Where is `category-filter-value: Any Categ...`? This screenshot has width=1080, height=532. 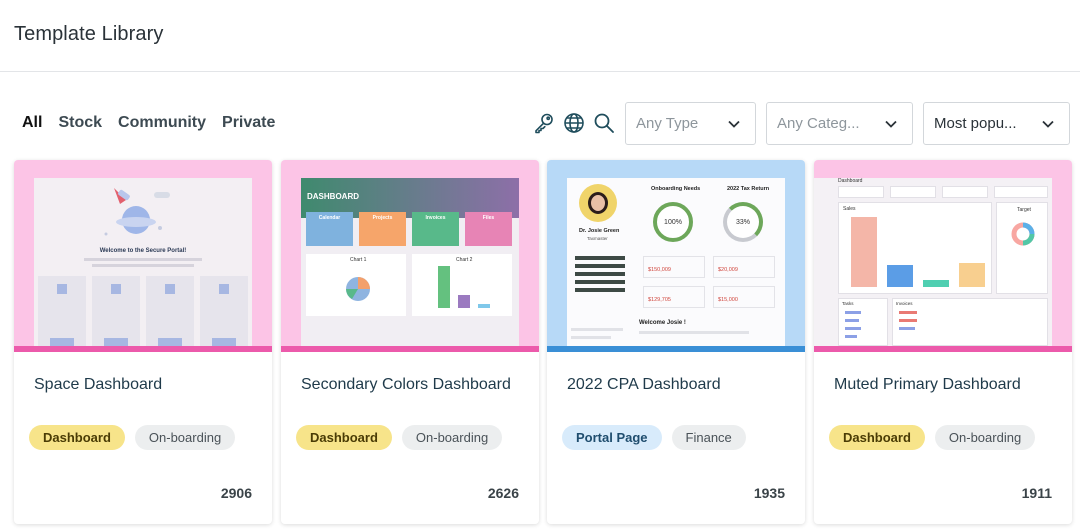
category-filter-value: Any Categ... is located at coordinates (818, 123).